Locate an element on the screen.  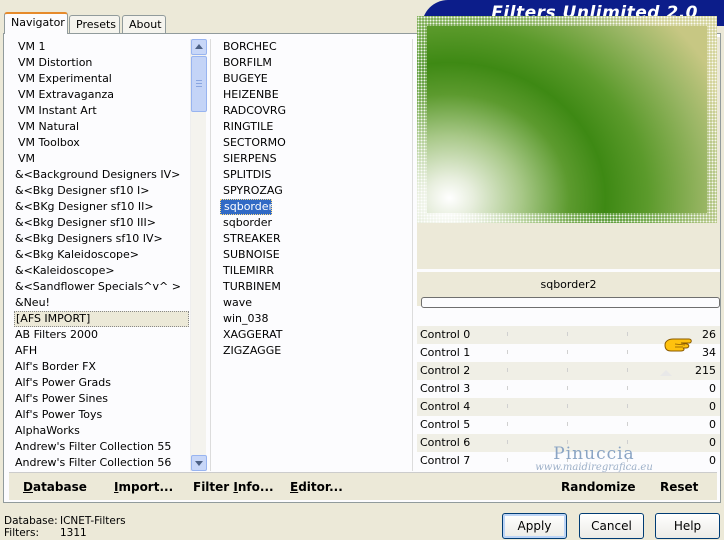
category-item: &<Bkg Kaleidoscope> is located at coordinates (101, 255).